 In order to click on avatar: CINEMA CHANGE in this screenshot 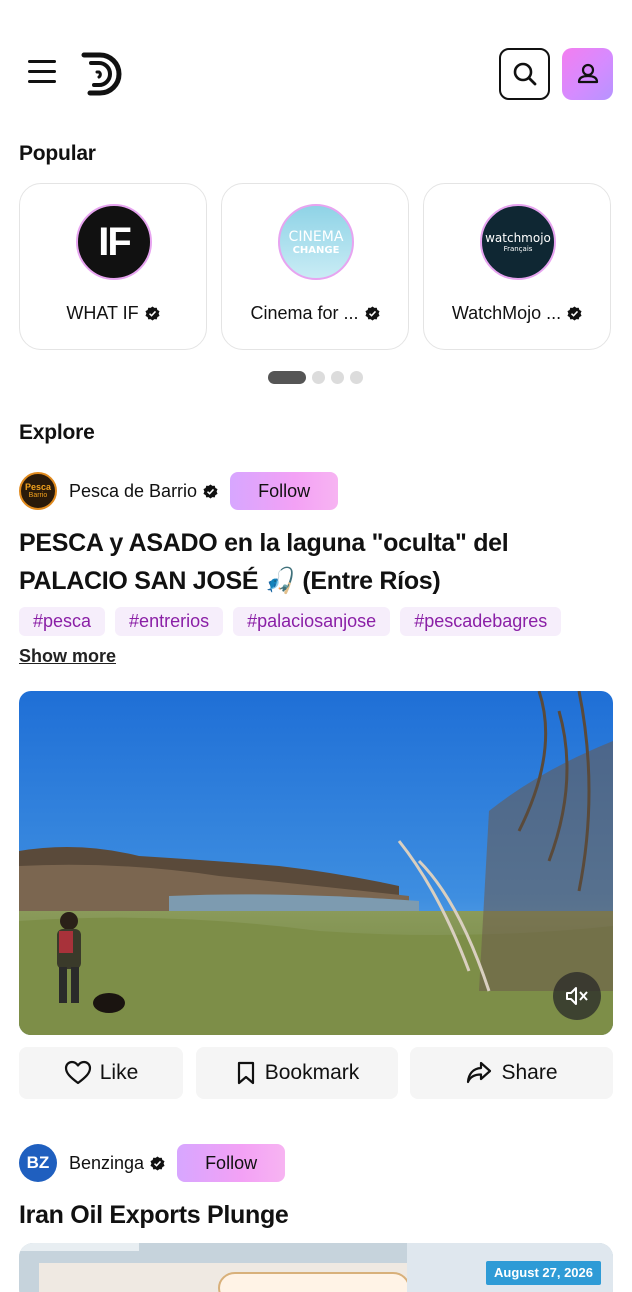, I will do `click(316, 242)`.